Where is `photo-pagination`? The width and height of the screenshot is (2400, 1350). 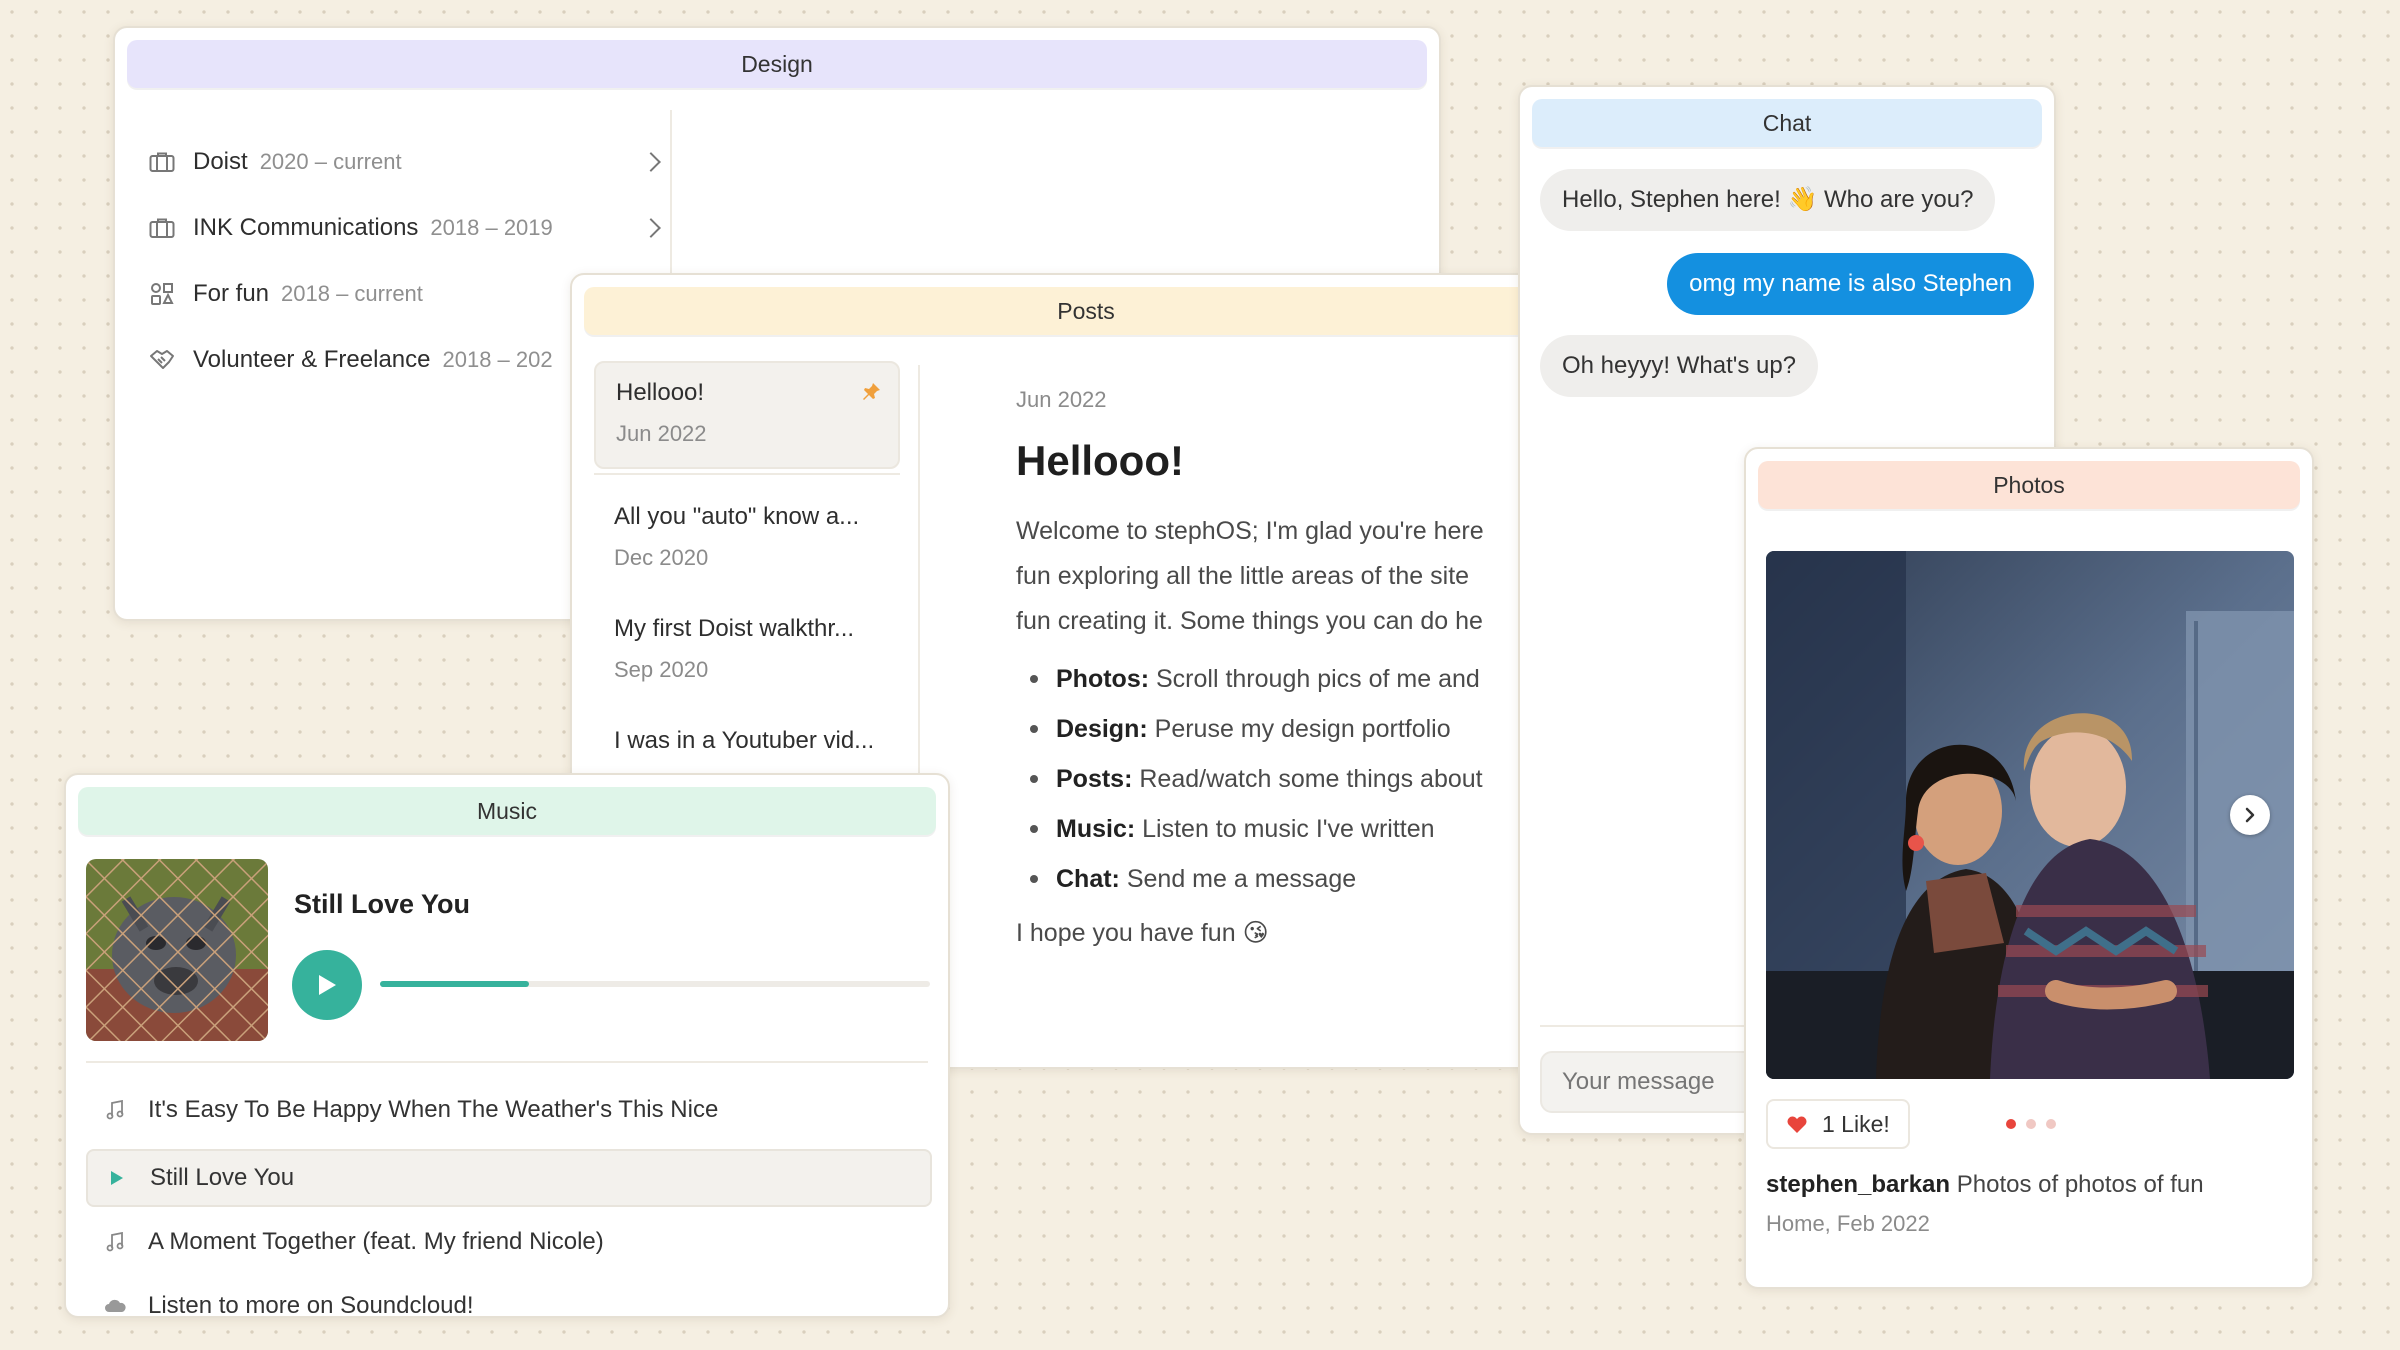
photo-pagination is located at coordinates (2031, 1124).